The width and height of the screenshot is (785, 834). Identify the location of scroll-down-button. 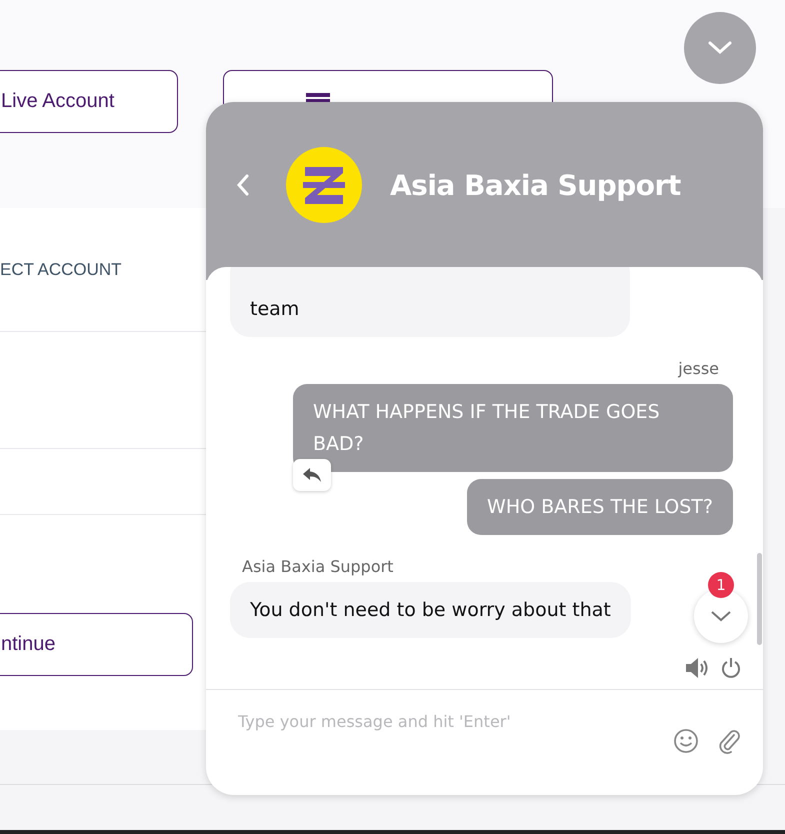
(721, 616).